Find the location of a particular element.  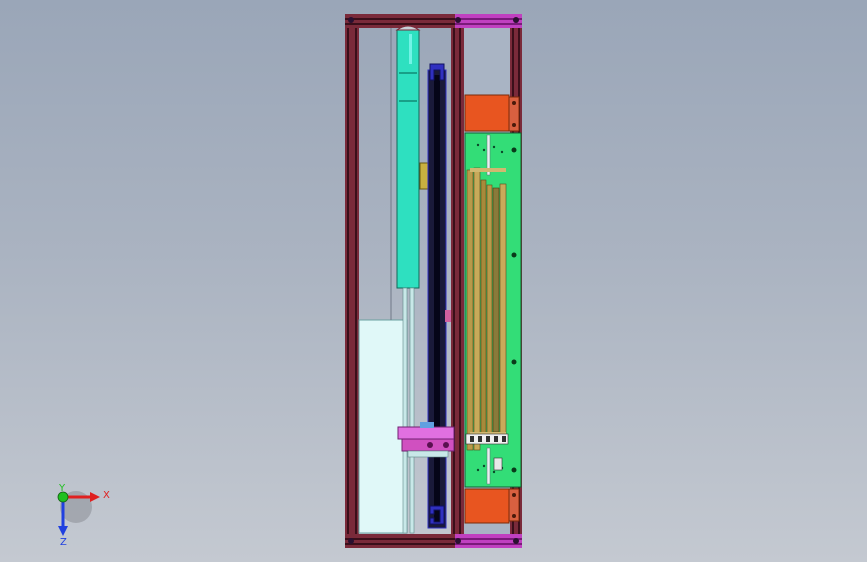

top-frame-beam is located at coordinates (433, 21).